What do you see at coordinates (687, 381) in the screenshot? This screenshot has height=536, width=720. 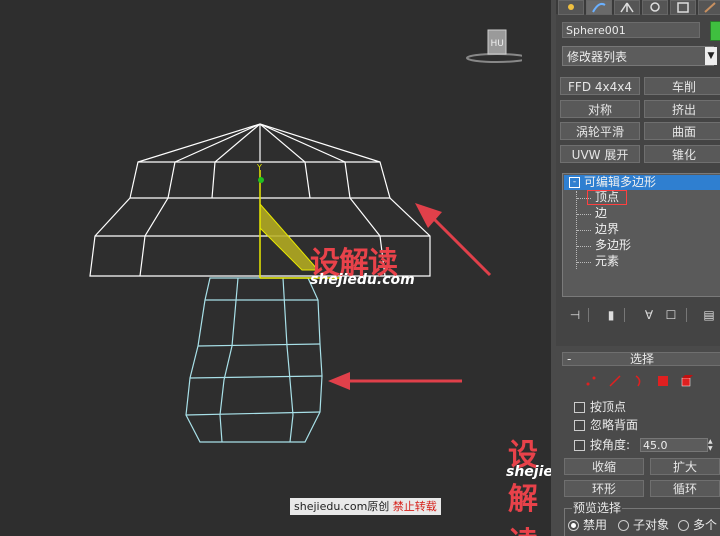 I see `element-mode-icon` at bounding box center [687, 381].